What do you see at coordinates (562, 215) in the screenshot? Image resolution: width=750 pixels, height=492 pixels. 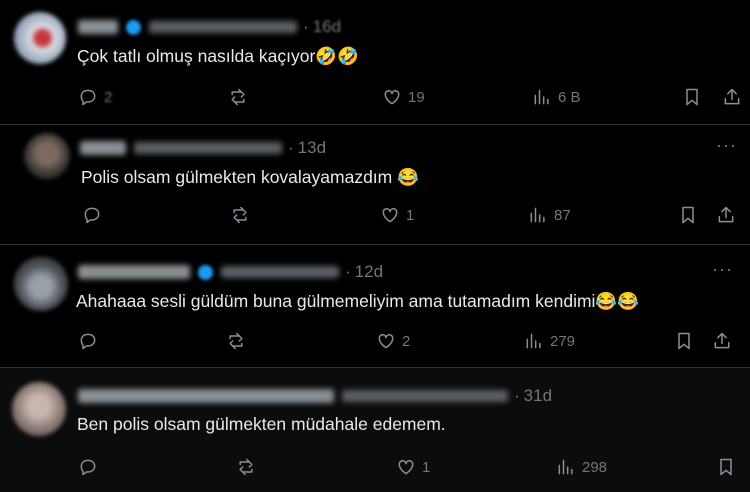 I see `views-count: 87` at bounding box center [562, 215].